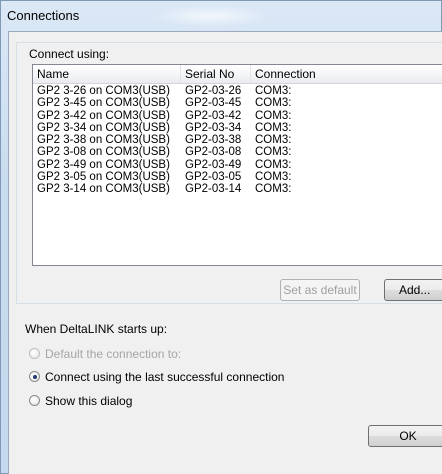  I want to click on set-as-default-button: Set as default, so click(320, 290).